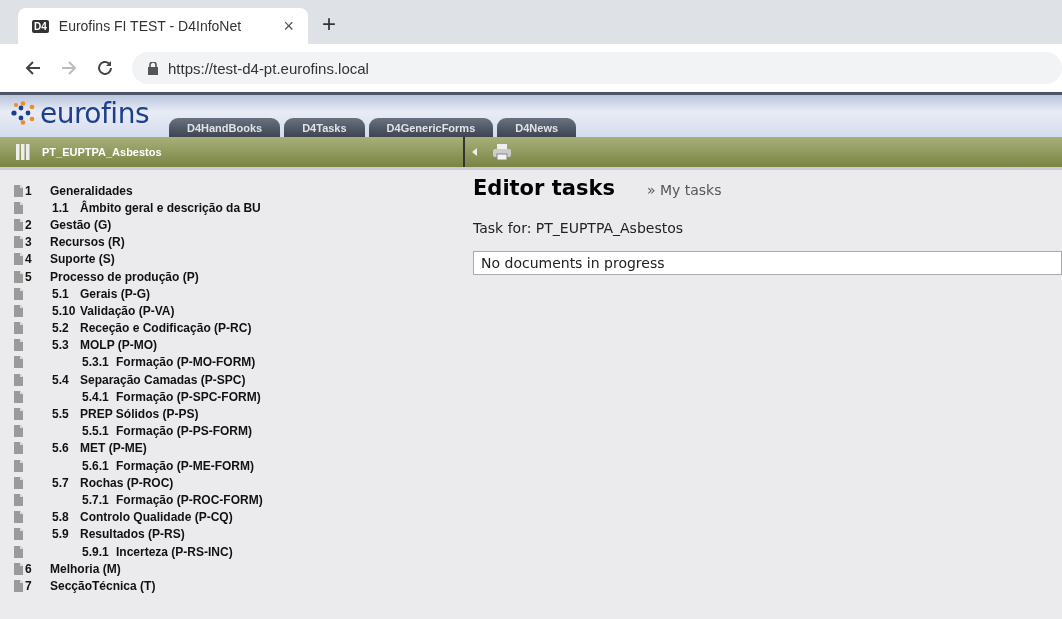 This screenshot has height=619, width=1062. Describe the element at coordinates (502, 152) in the screenshot. I see `print-icon` at that location.